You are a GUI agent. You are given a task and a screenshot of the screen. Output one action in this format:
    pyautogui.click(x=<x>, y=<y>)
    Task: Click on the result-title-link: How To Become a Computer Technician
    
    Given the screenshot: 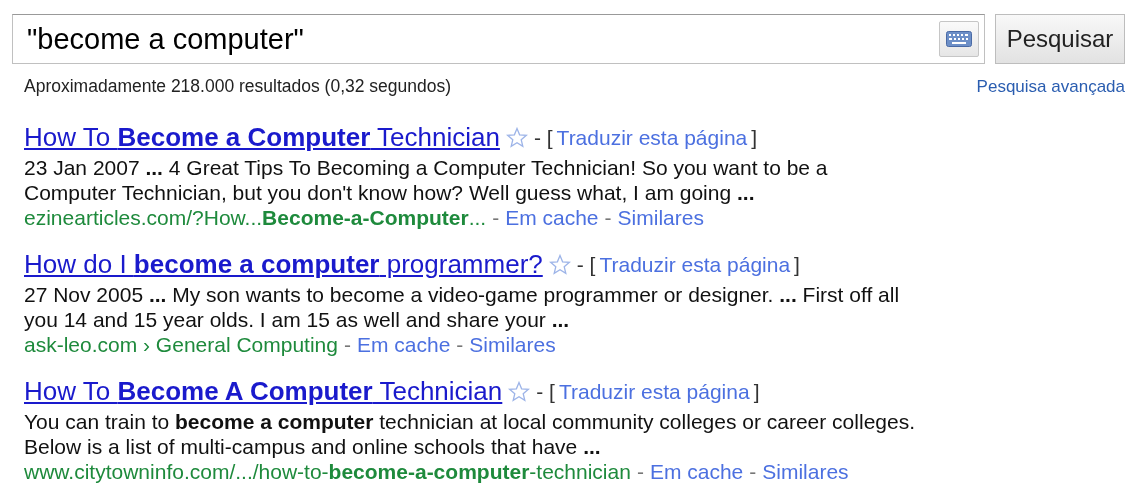 What is the action you would take?
    pyautogui.click(x=262, y=137)
    